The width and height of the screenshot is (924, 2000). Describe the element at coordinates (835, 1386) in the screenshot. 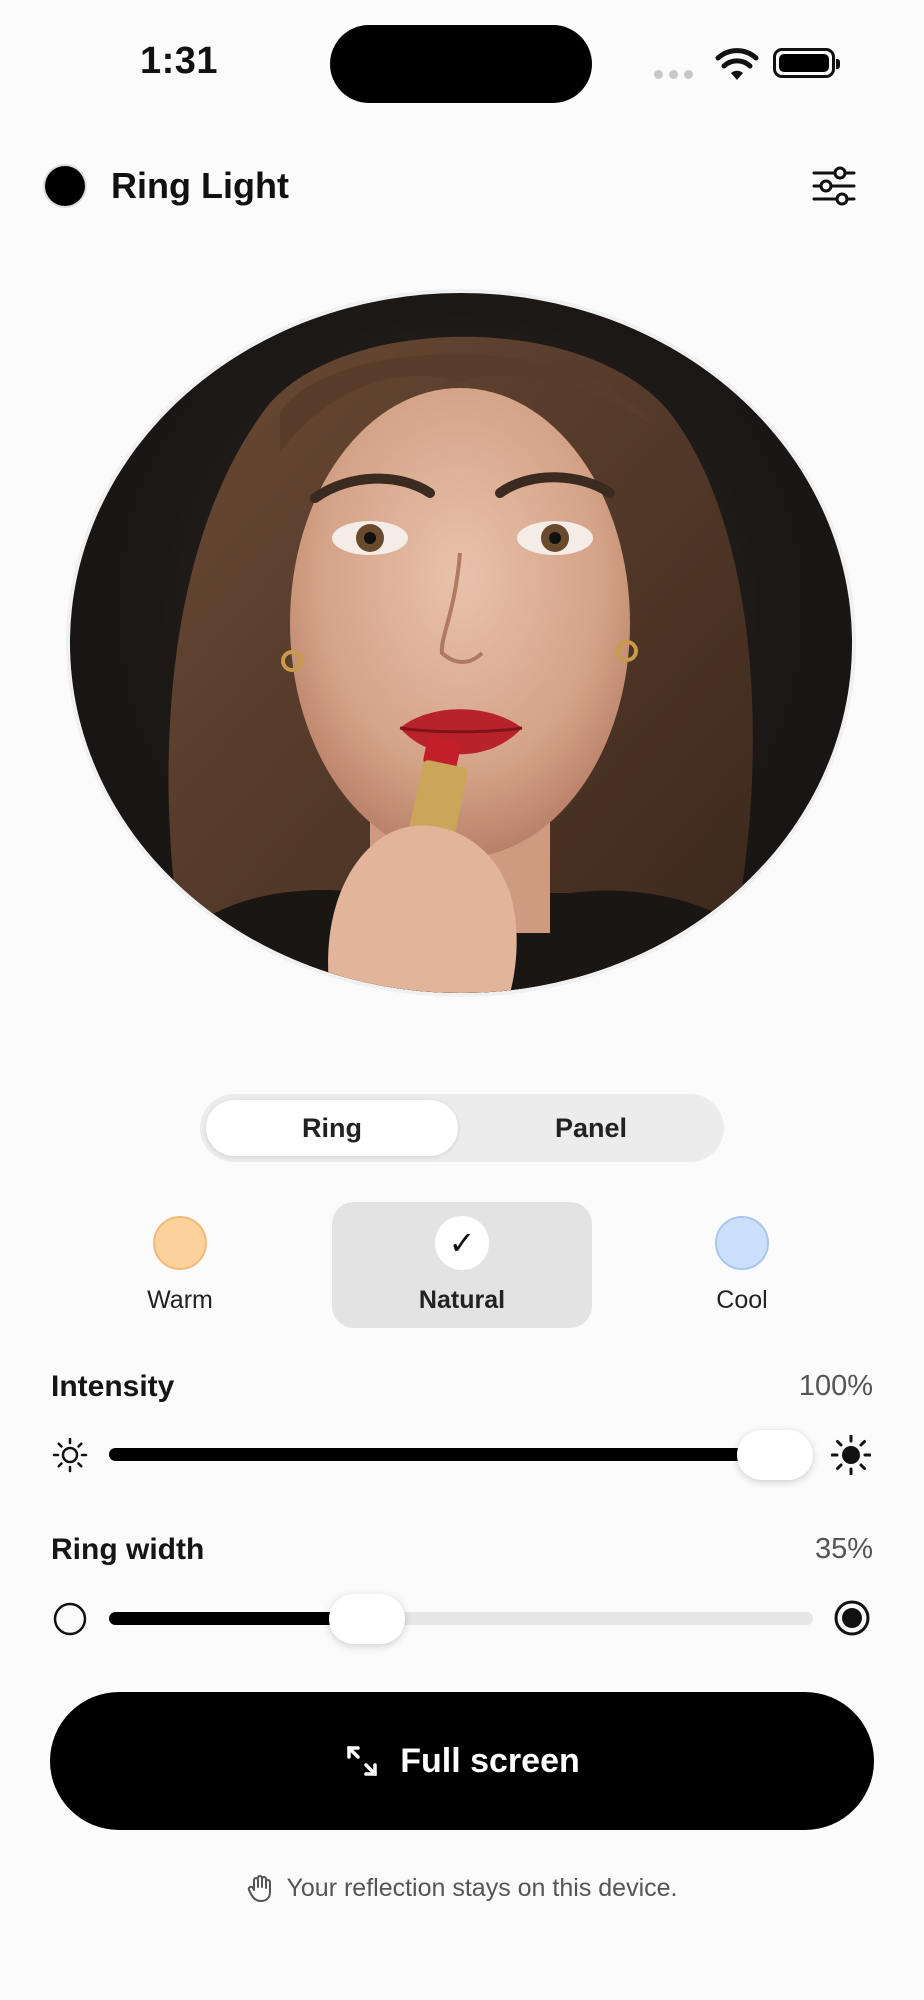

I see `intensity-value: 100%` at that location.